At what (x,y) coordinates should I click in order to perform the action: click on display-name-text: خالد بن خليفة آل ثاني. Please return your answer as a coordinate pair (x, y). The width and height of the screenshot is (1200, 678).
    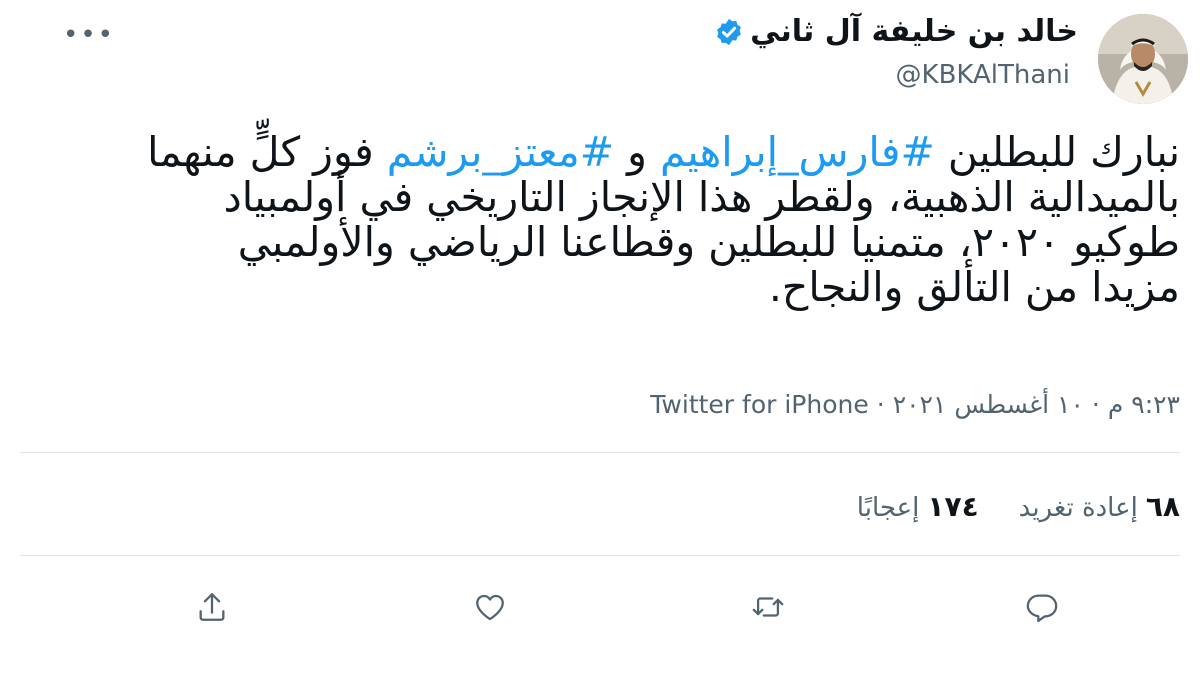
    Looking at the image, I should click on (914, 31).